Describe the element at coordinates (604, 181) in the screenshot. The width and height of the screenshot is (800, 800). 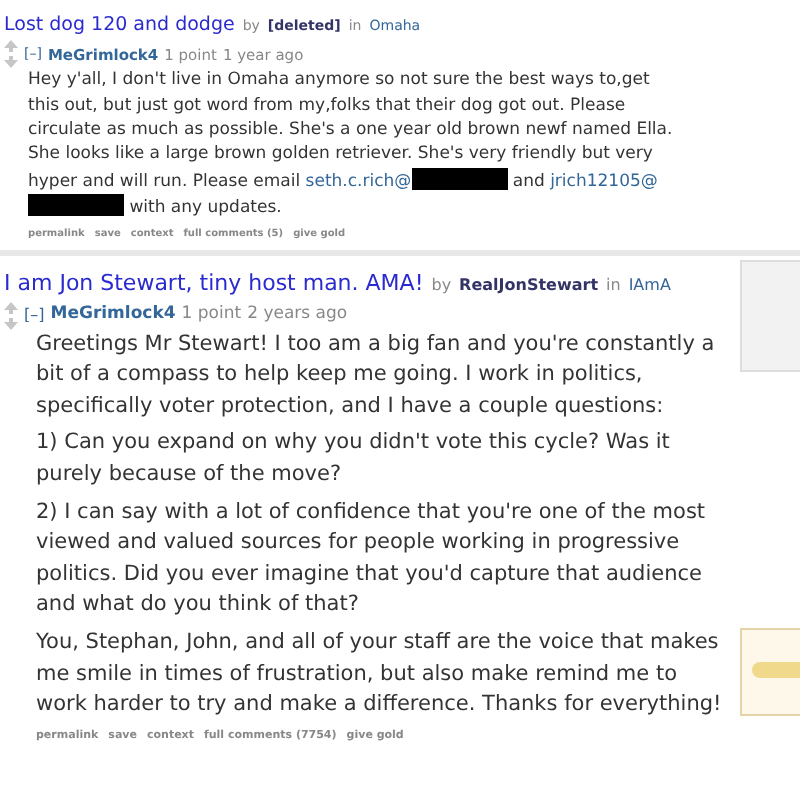
I see `email-link: jrich12105@` at that location.